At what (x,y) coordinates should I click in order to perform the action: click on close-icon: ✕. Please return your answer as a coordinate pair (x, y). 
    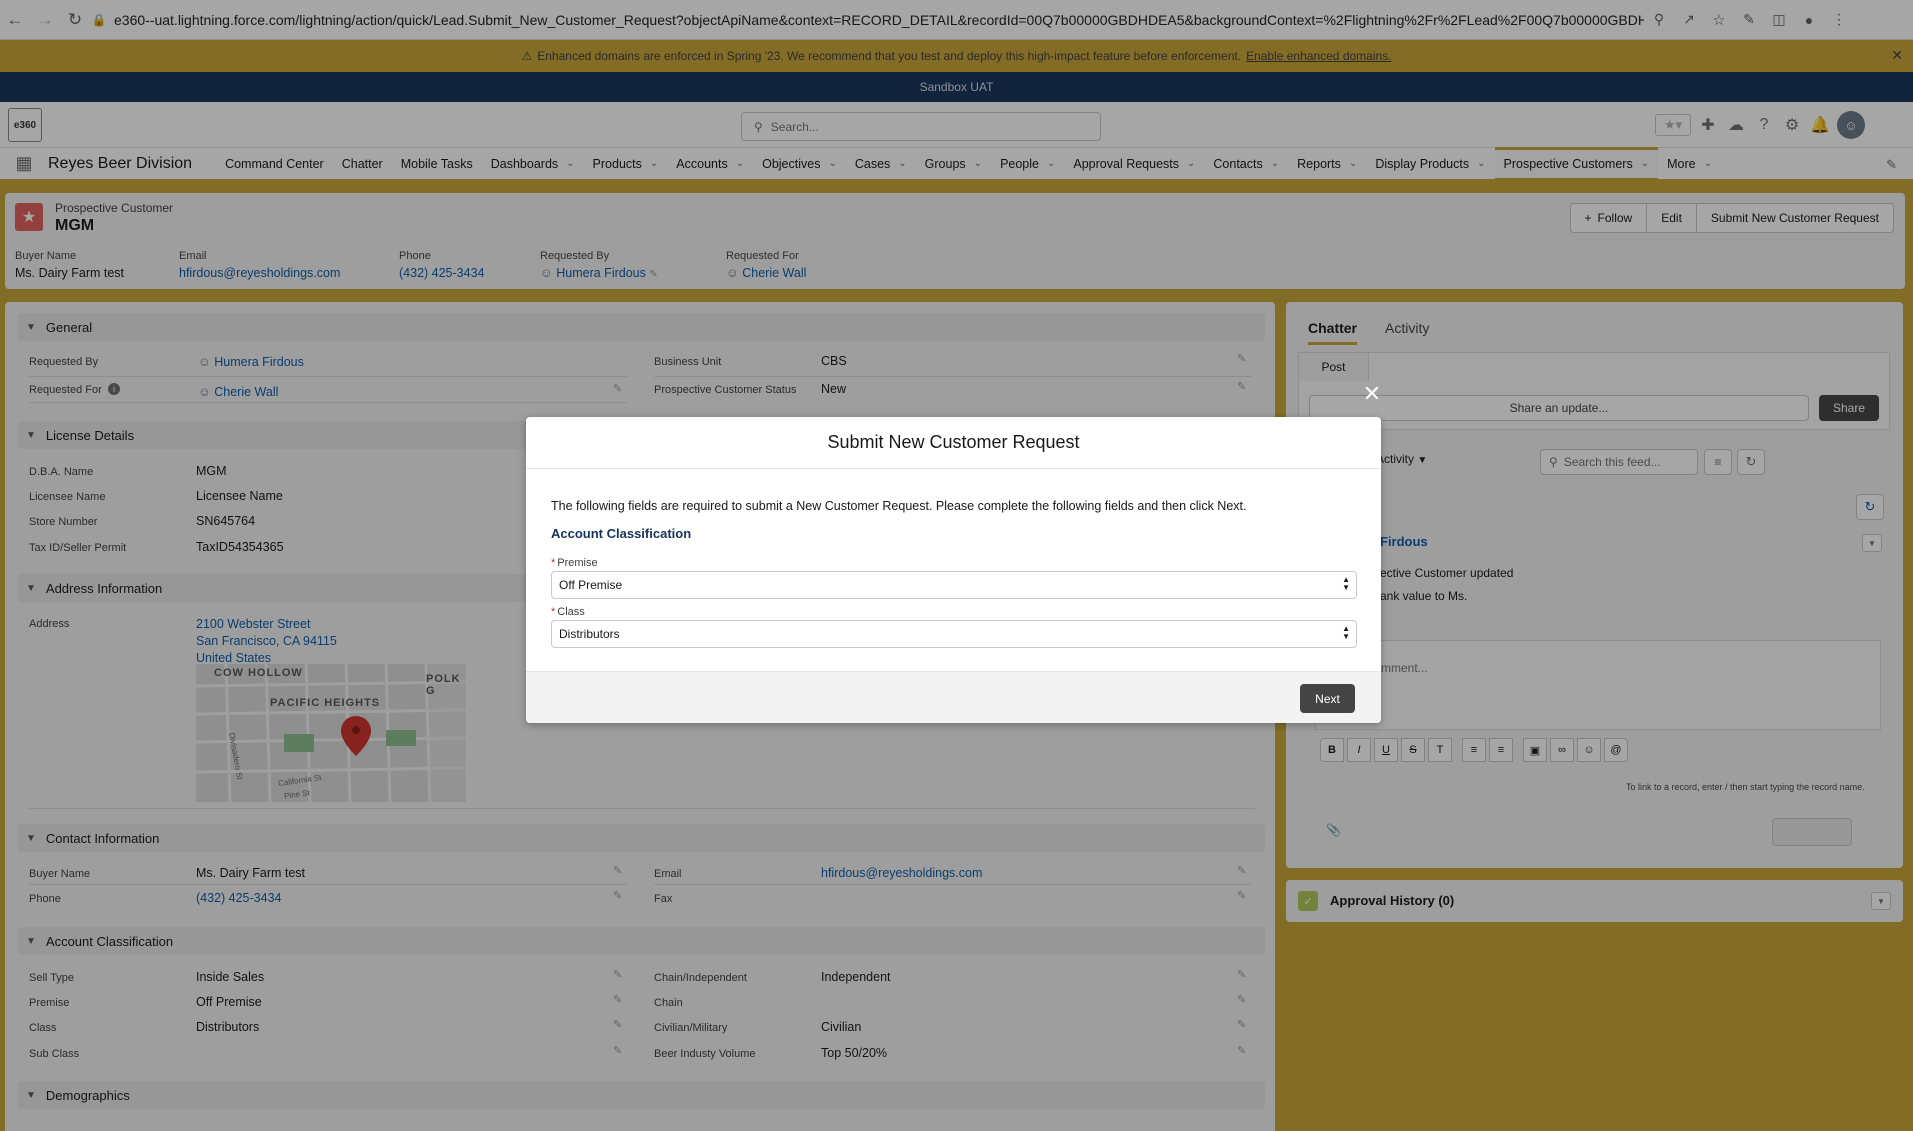
    Looking at the image, I should click on (1372, 393).